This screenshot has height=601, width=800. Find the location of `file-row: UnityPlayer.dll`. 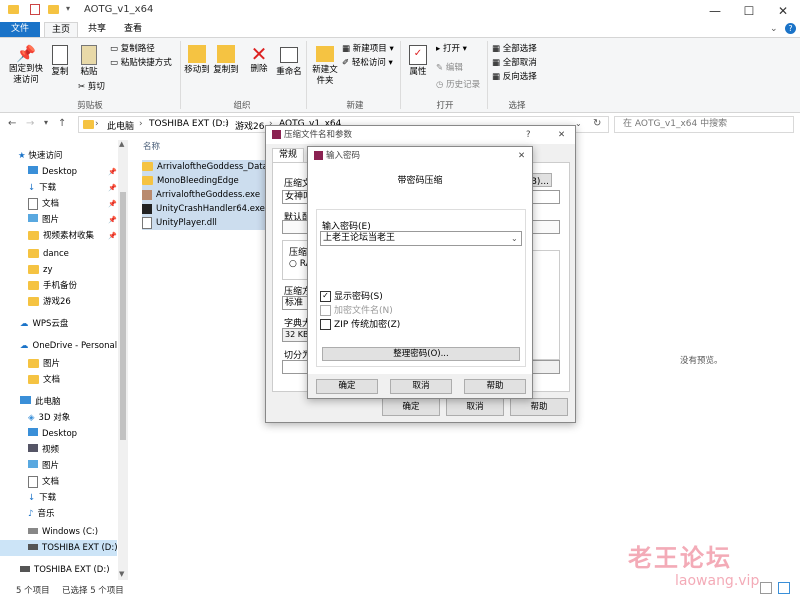

file-row: UnityPlayer.dll is located at coordinates (204, 223).